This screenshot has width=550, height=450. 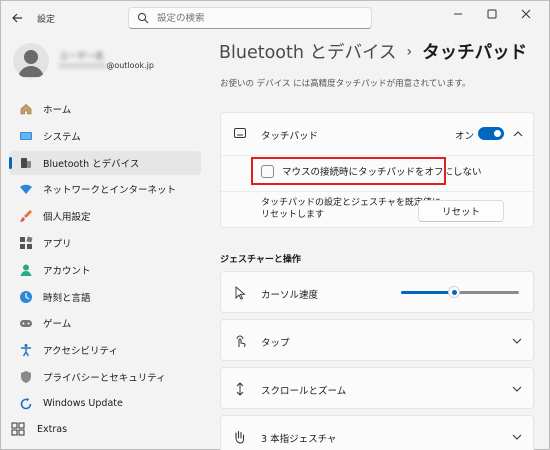 I want to click on sidebar-item-label: アプリ, so click(x=57, y=244).